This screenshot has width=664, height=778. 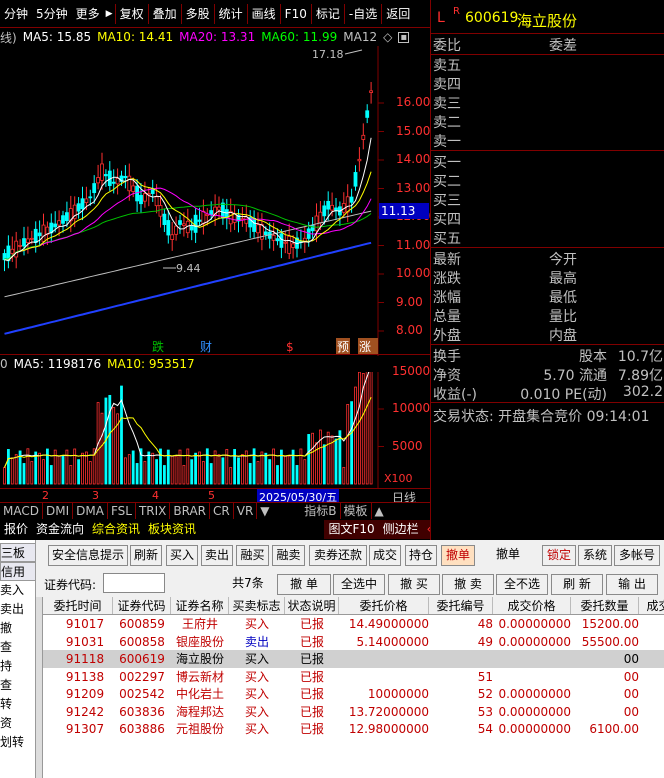 I want to click on tab-cr: CR, so click(x=222, y=511).